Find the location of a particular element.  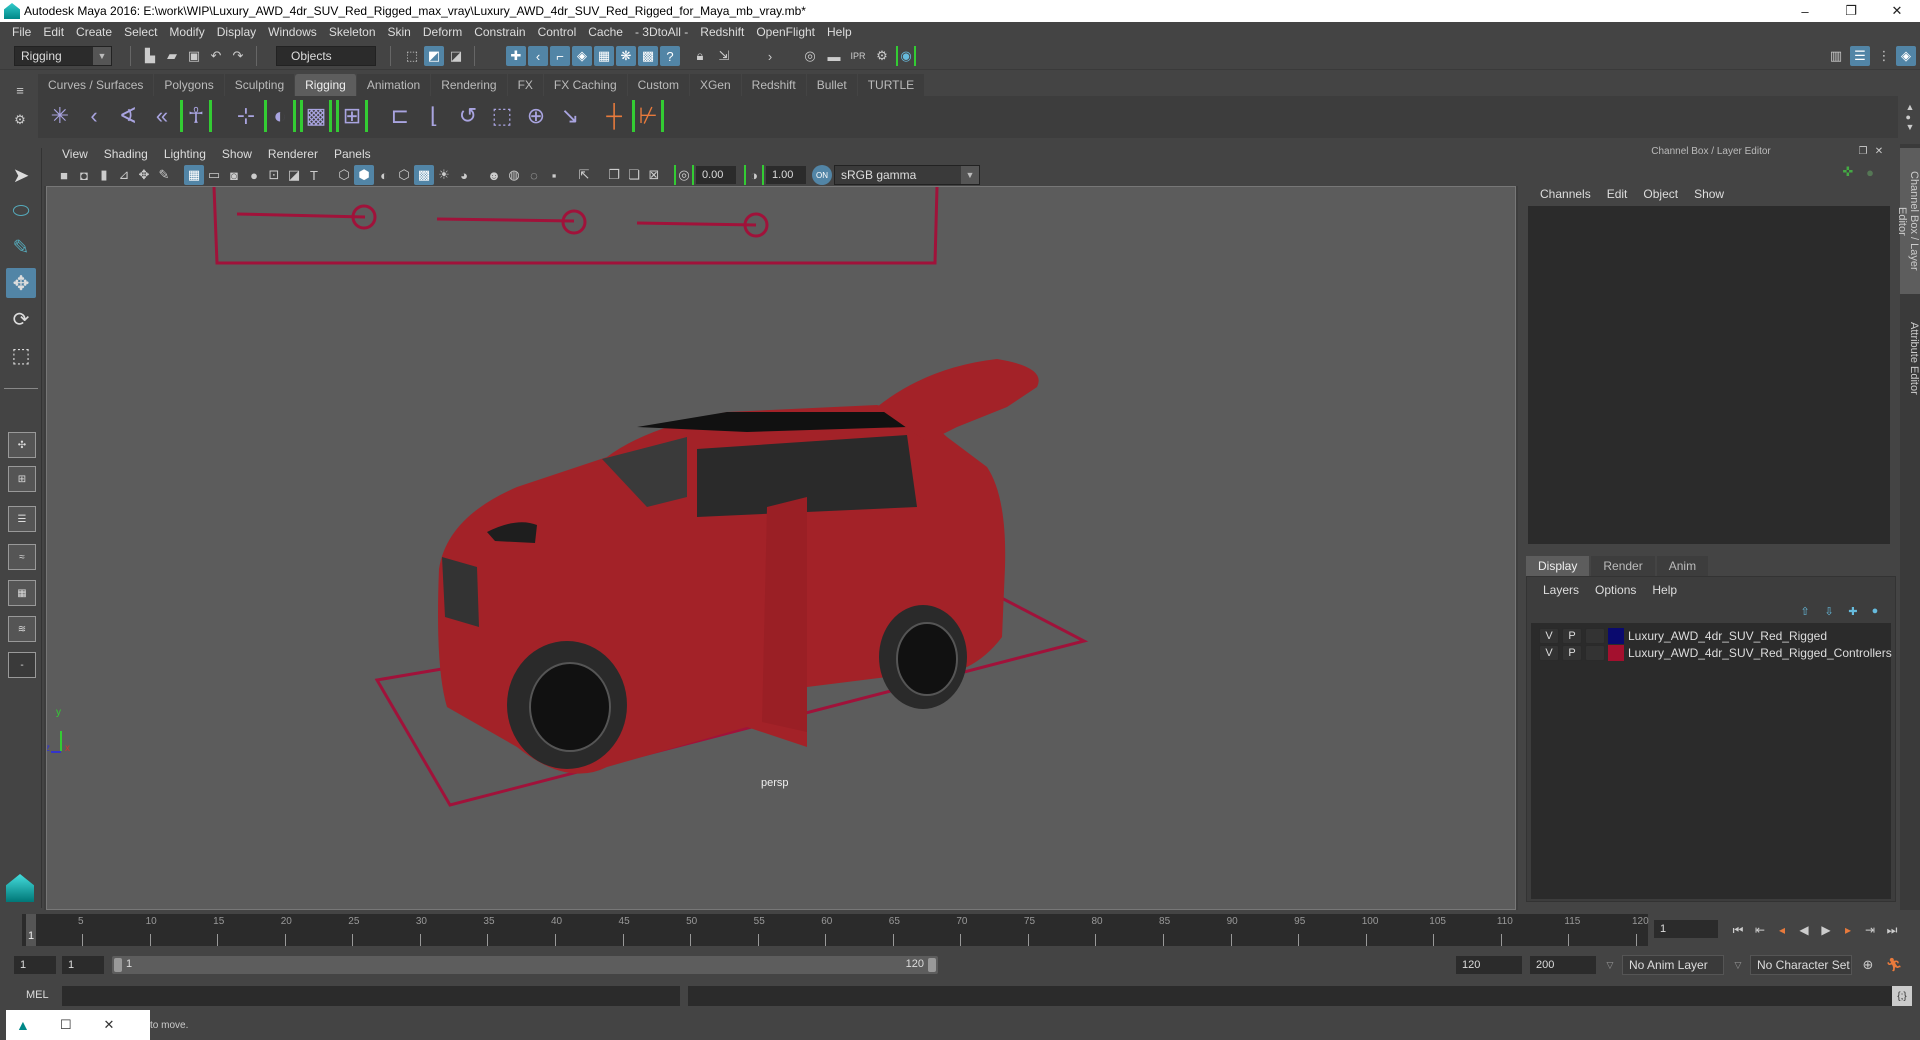

shelf-tab-custom: Custom is located at coordinates (658, 85).